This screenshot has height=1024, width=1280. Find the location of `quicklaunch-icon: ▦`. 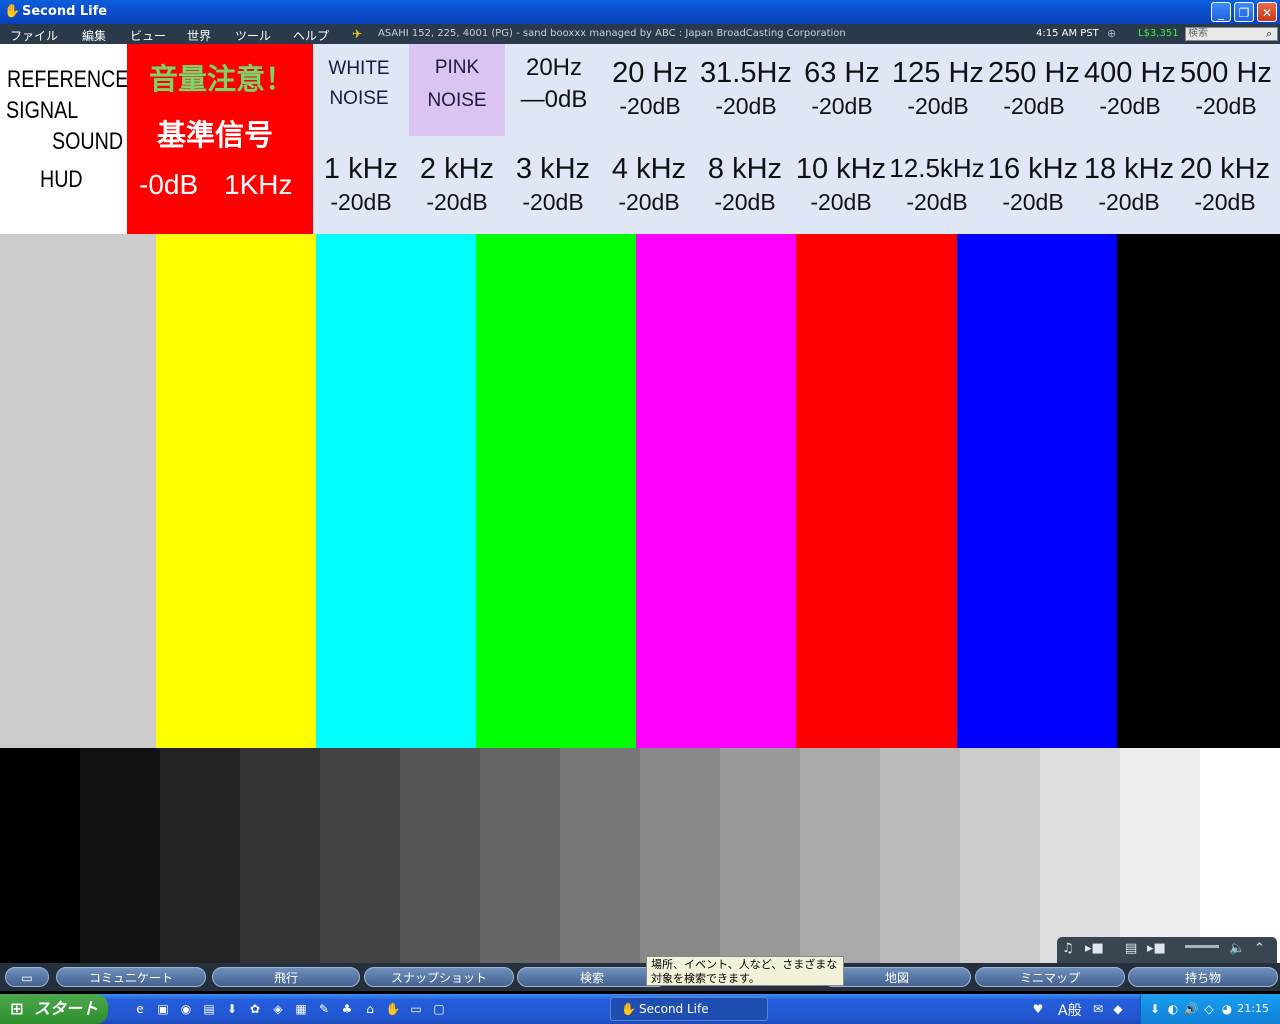

quicklaunch-icon: ▦ is located at coordinates (301, 1009).